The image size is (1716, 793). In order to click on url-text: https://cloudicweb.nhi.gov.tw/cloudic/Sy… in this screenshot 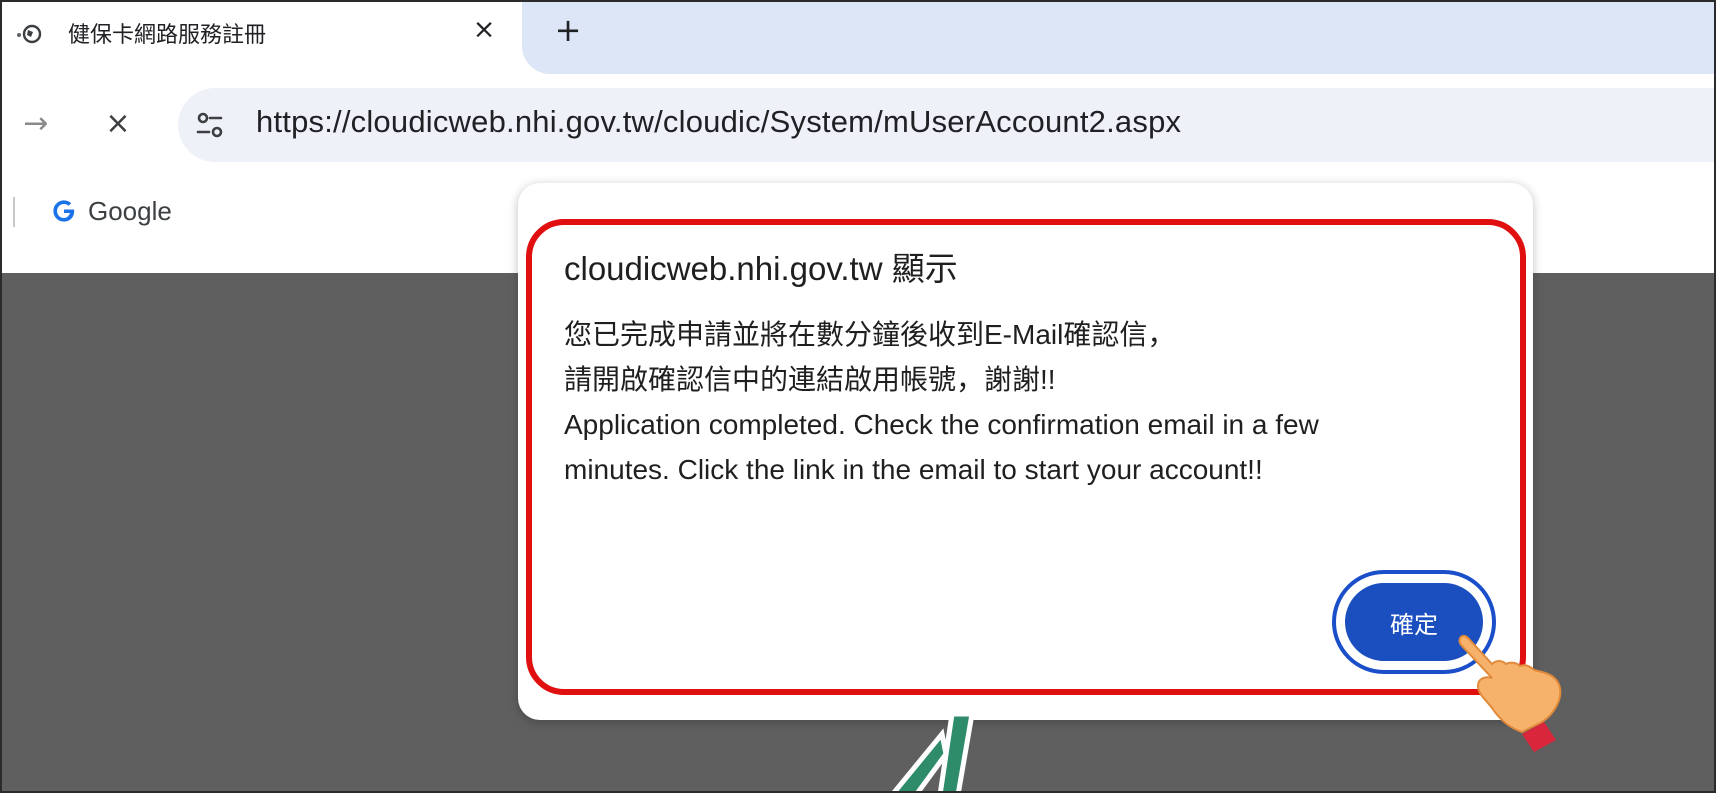, I will do `click(718, 122)`.